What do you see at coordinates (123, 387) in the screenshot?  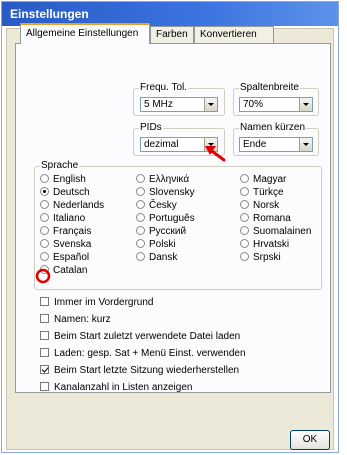 I see `checkbox-label: Kanalanzahl in Listen anzeigen` at bounding box center [123, 387].